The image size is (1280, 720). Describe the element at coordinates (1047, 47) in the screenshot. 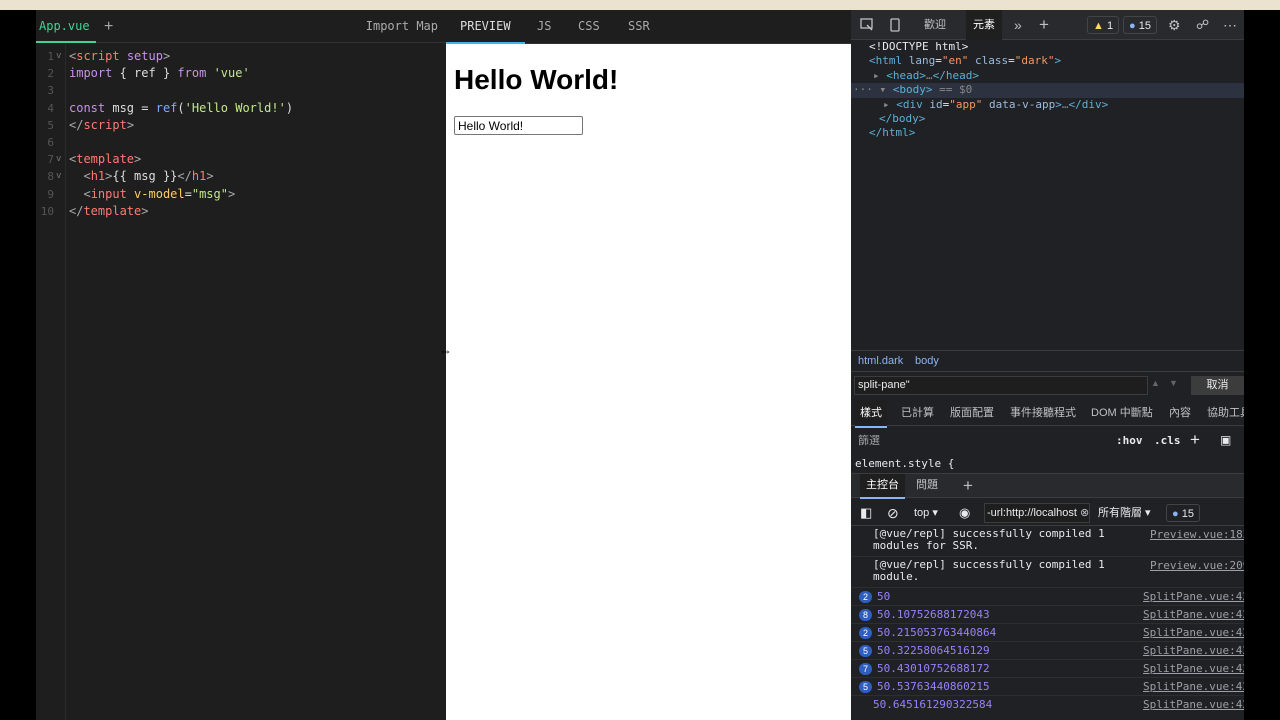

I see `dom-node-doctype: <!DOCTYPE html>` at that location.